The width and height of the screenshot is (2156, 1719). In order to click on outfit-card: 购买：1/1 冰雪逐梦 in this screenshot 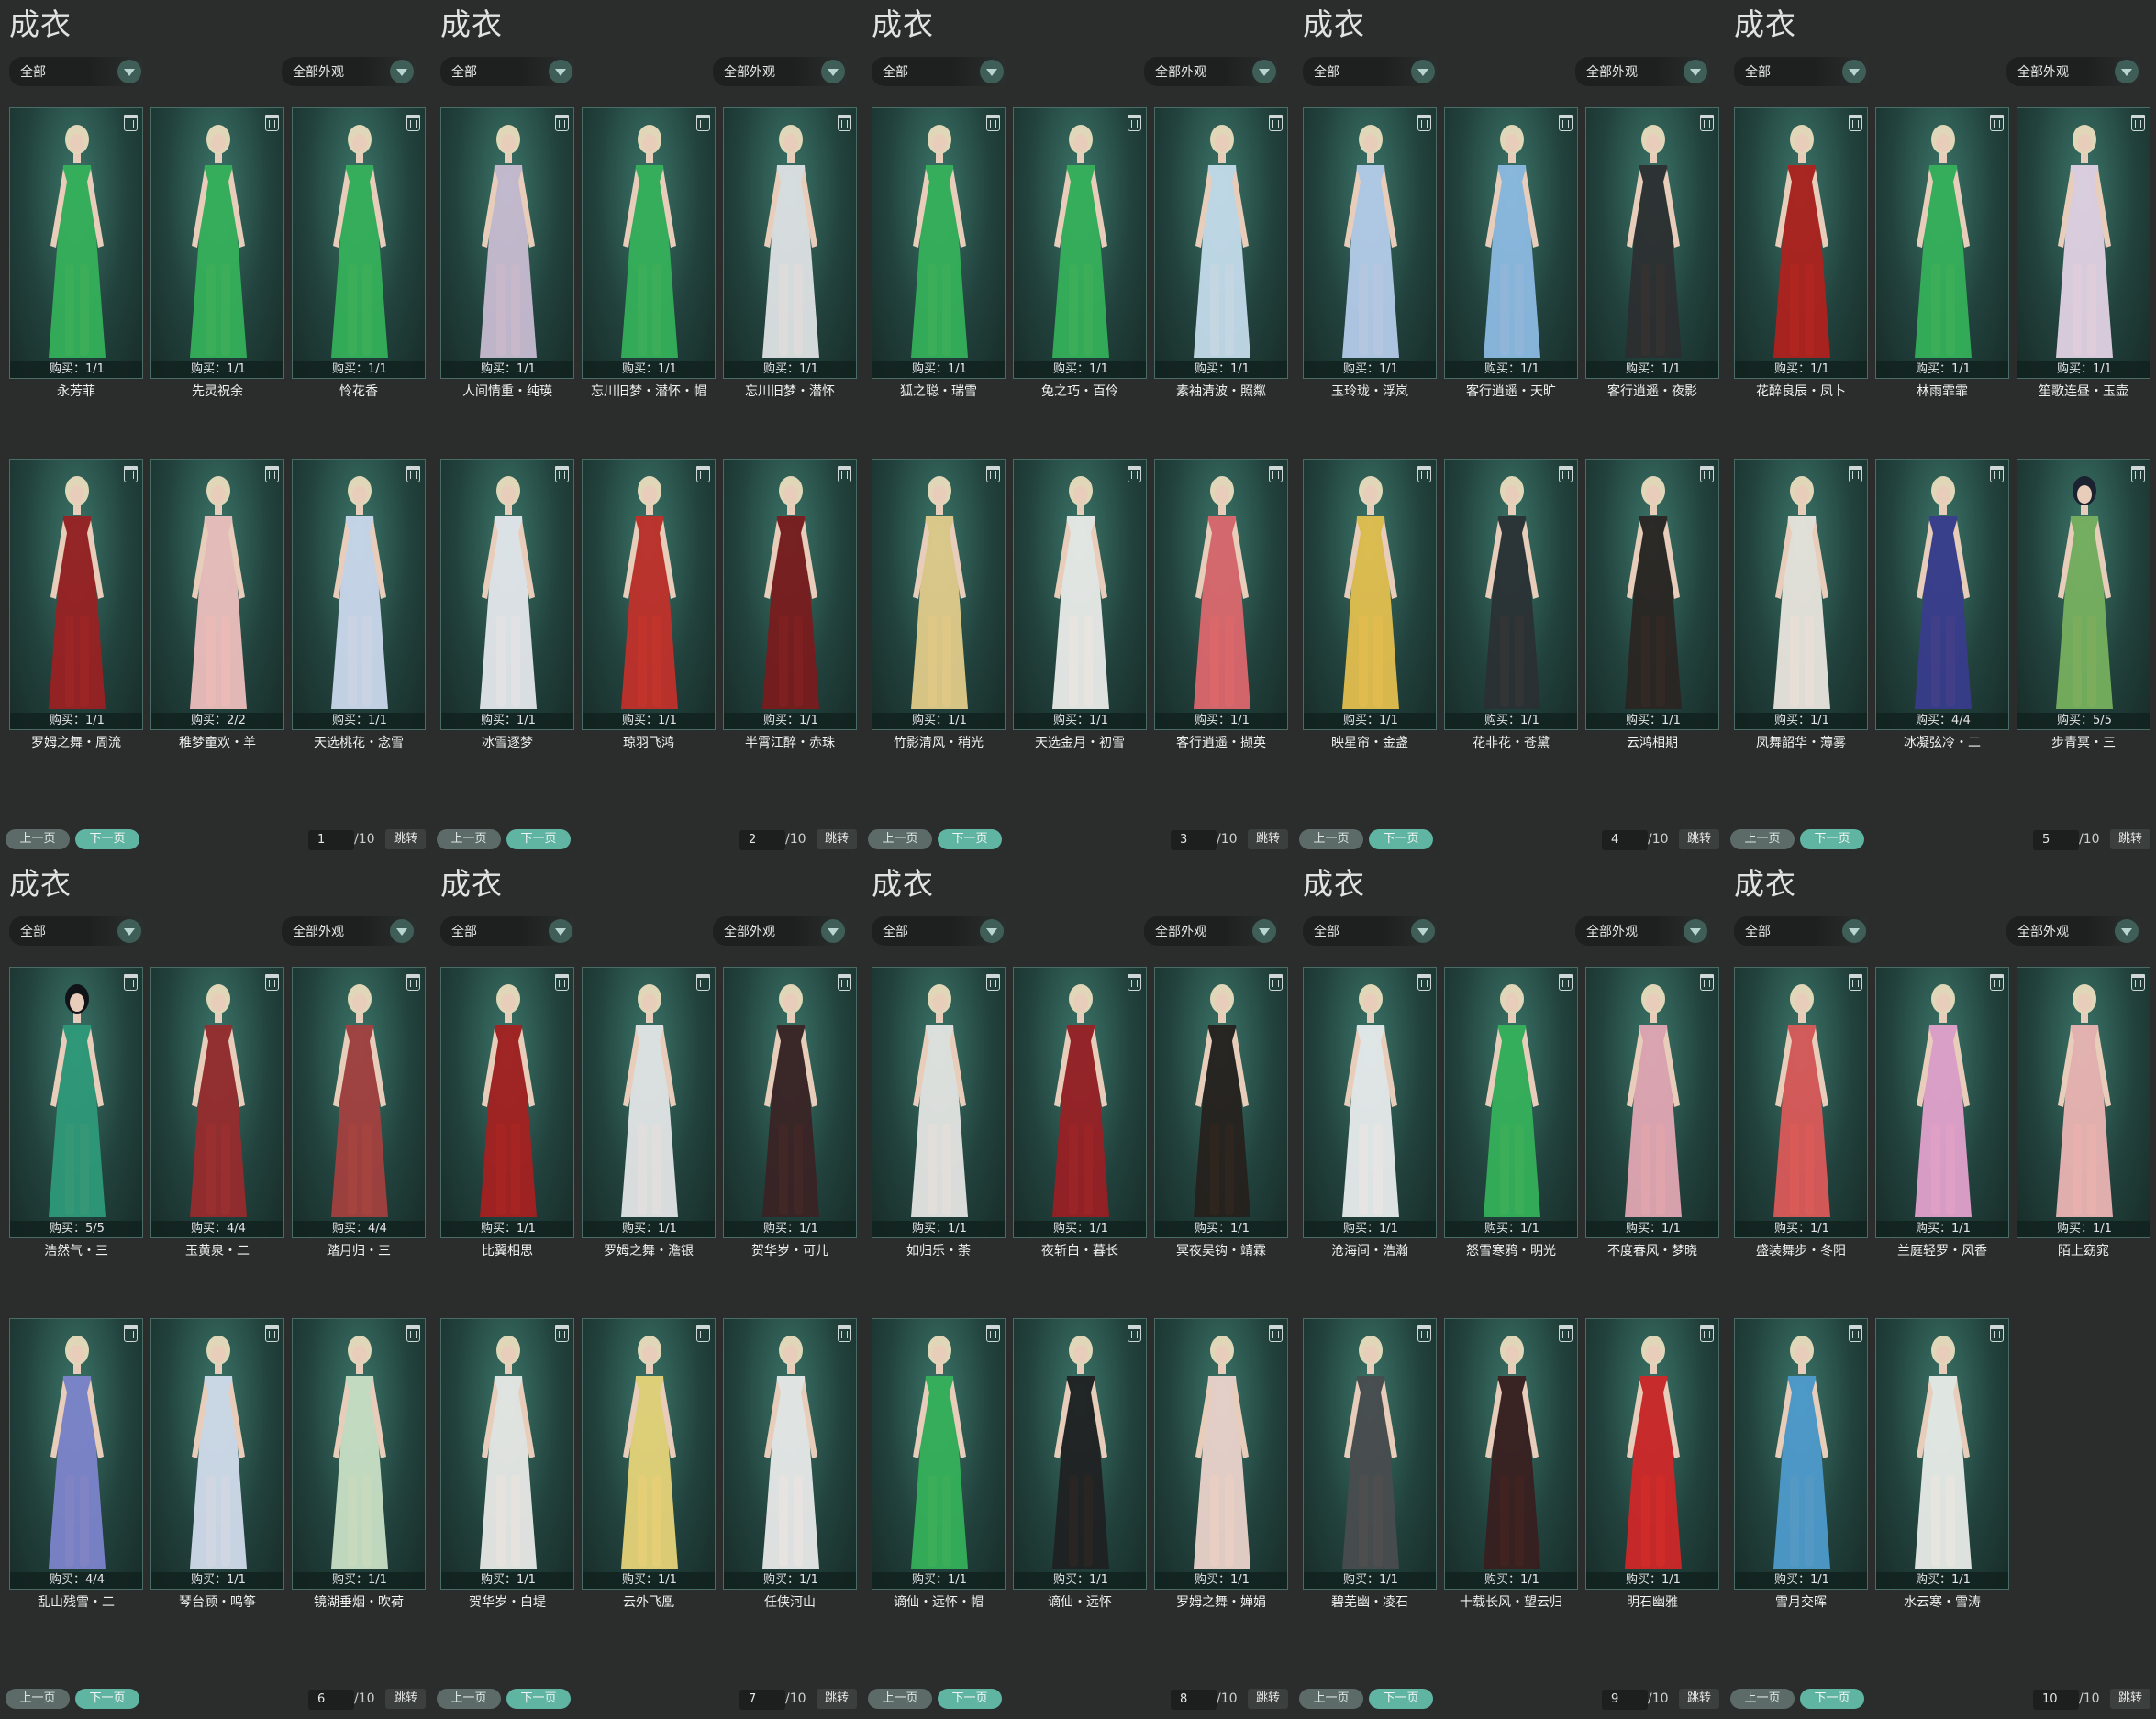, I will do `click(507, 606)`.